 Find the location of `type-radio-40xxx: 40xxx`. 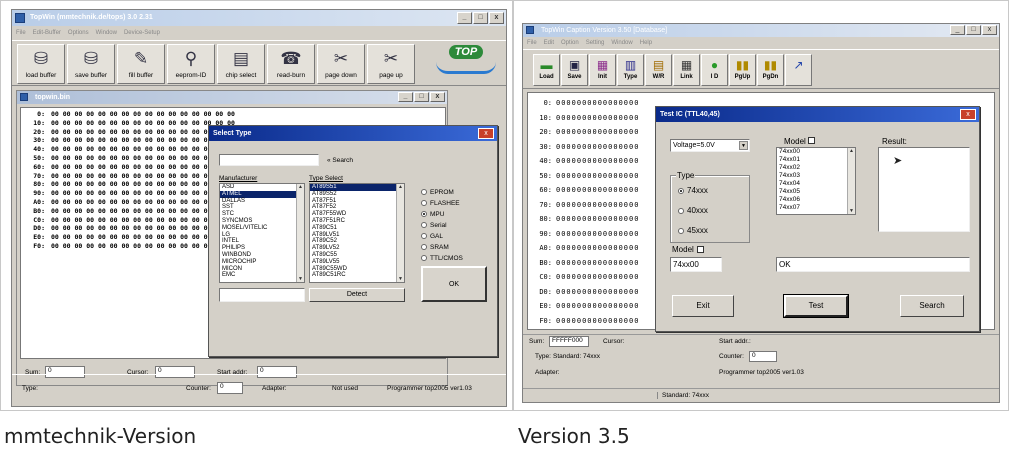

type-radio-40xxx: 40xxx is located at coordinates (693, 210).